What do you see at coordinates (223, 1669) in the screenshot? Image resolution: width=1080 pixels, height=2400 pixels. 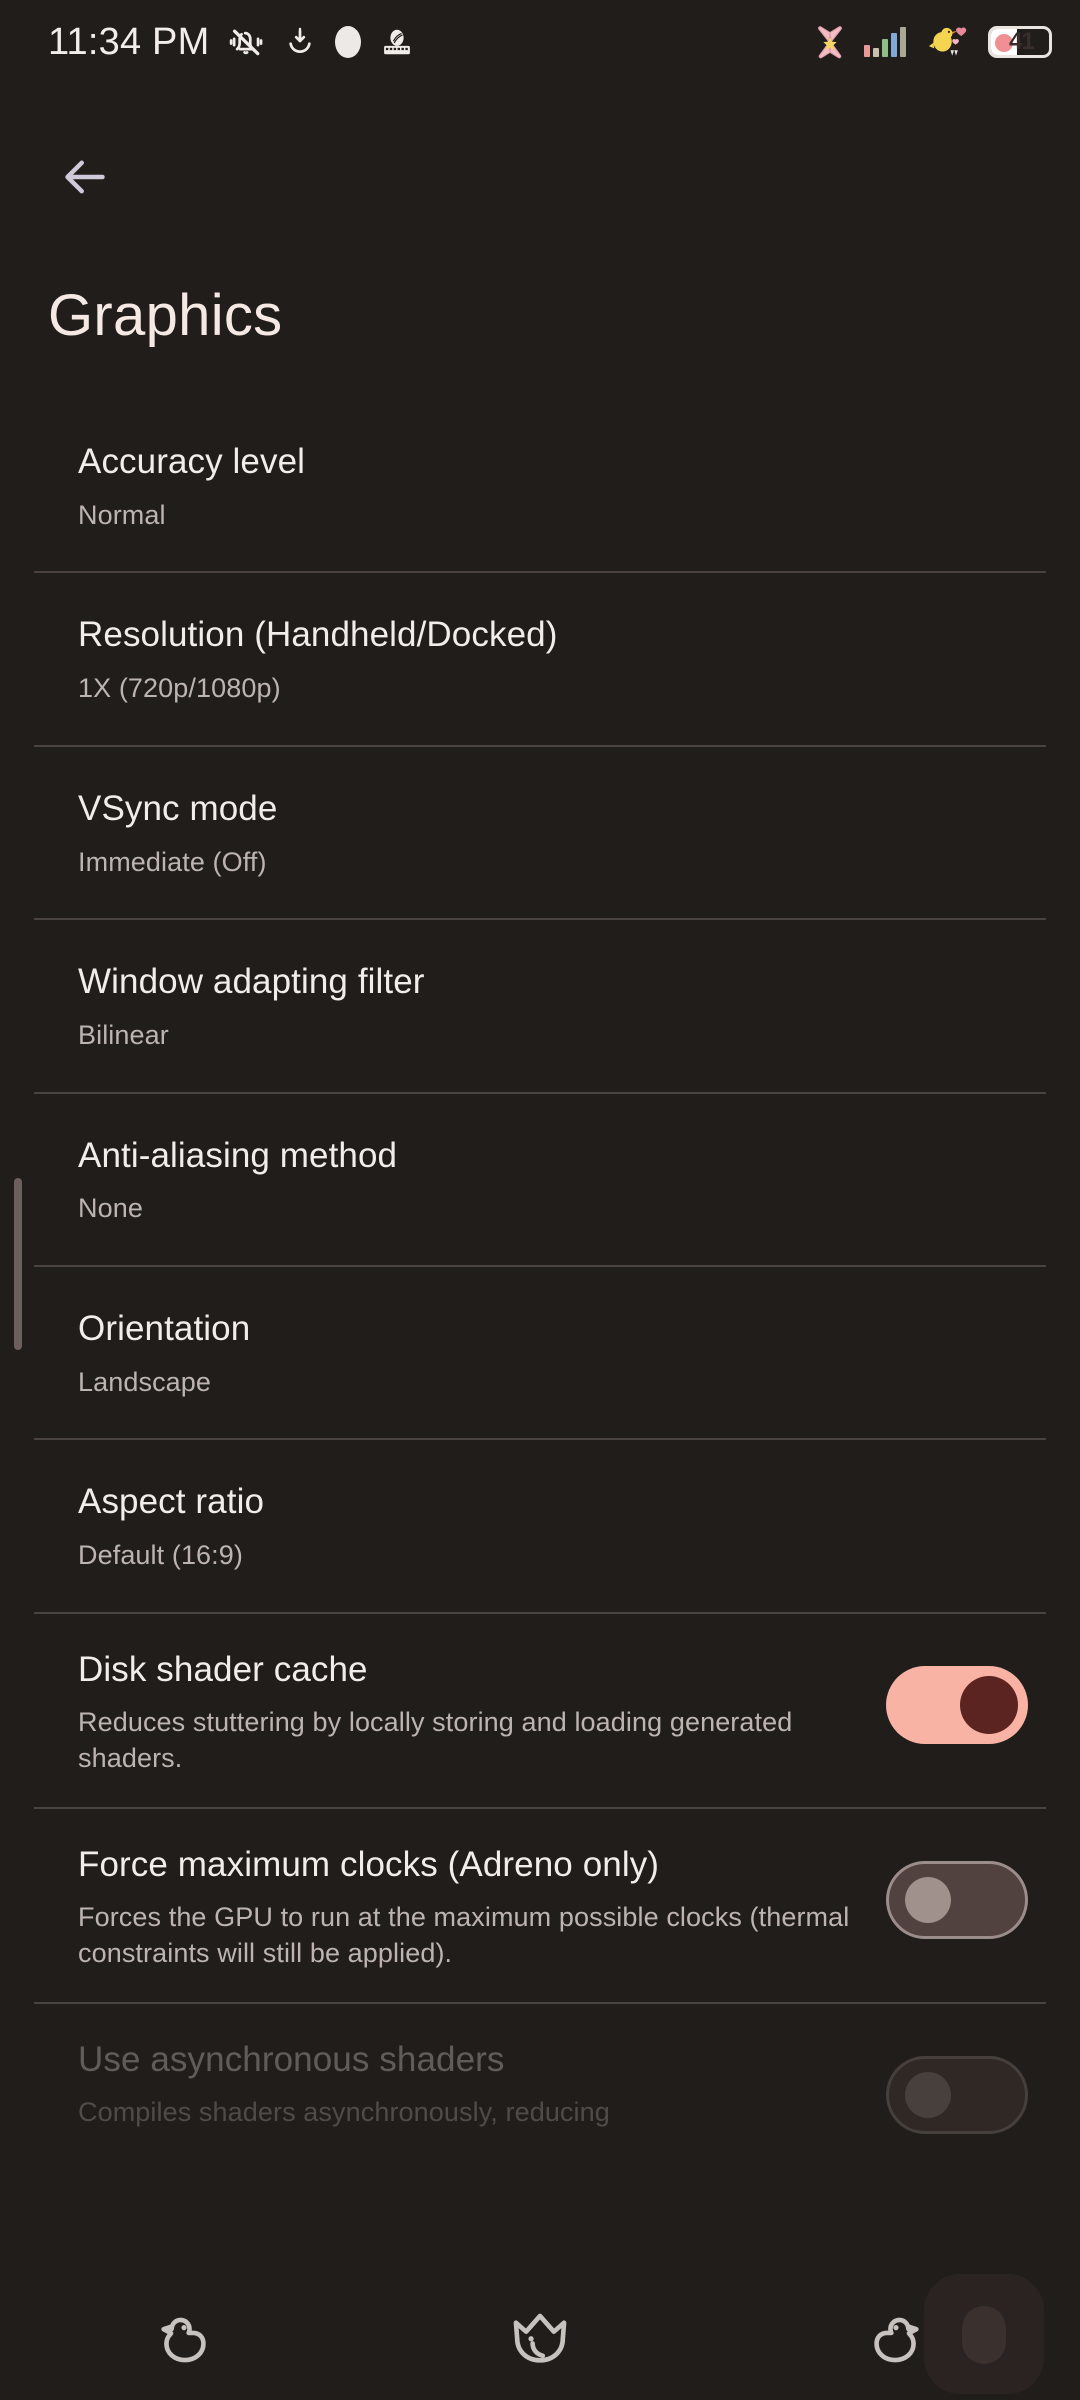 I see `setting-title: Disk shader cache` at bounding box center [223, 1669].